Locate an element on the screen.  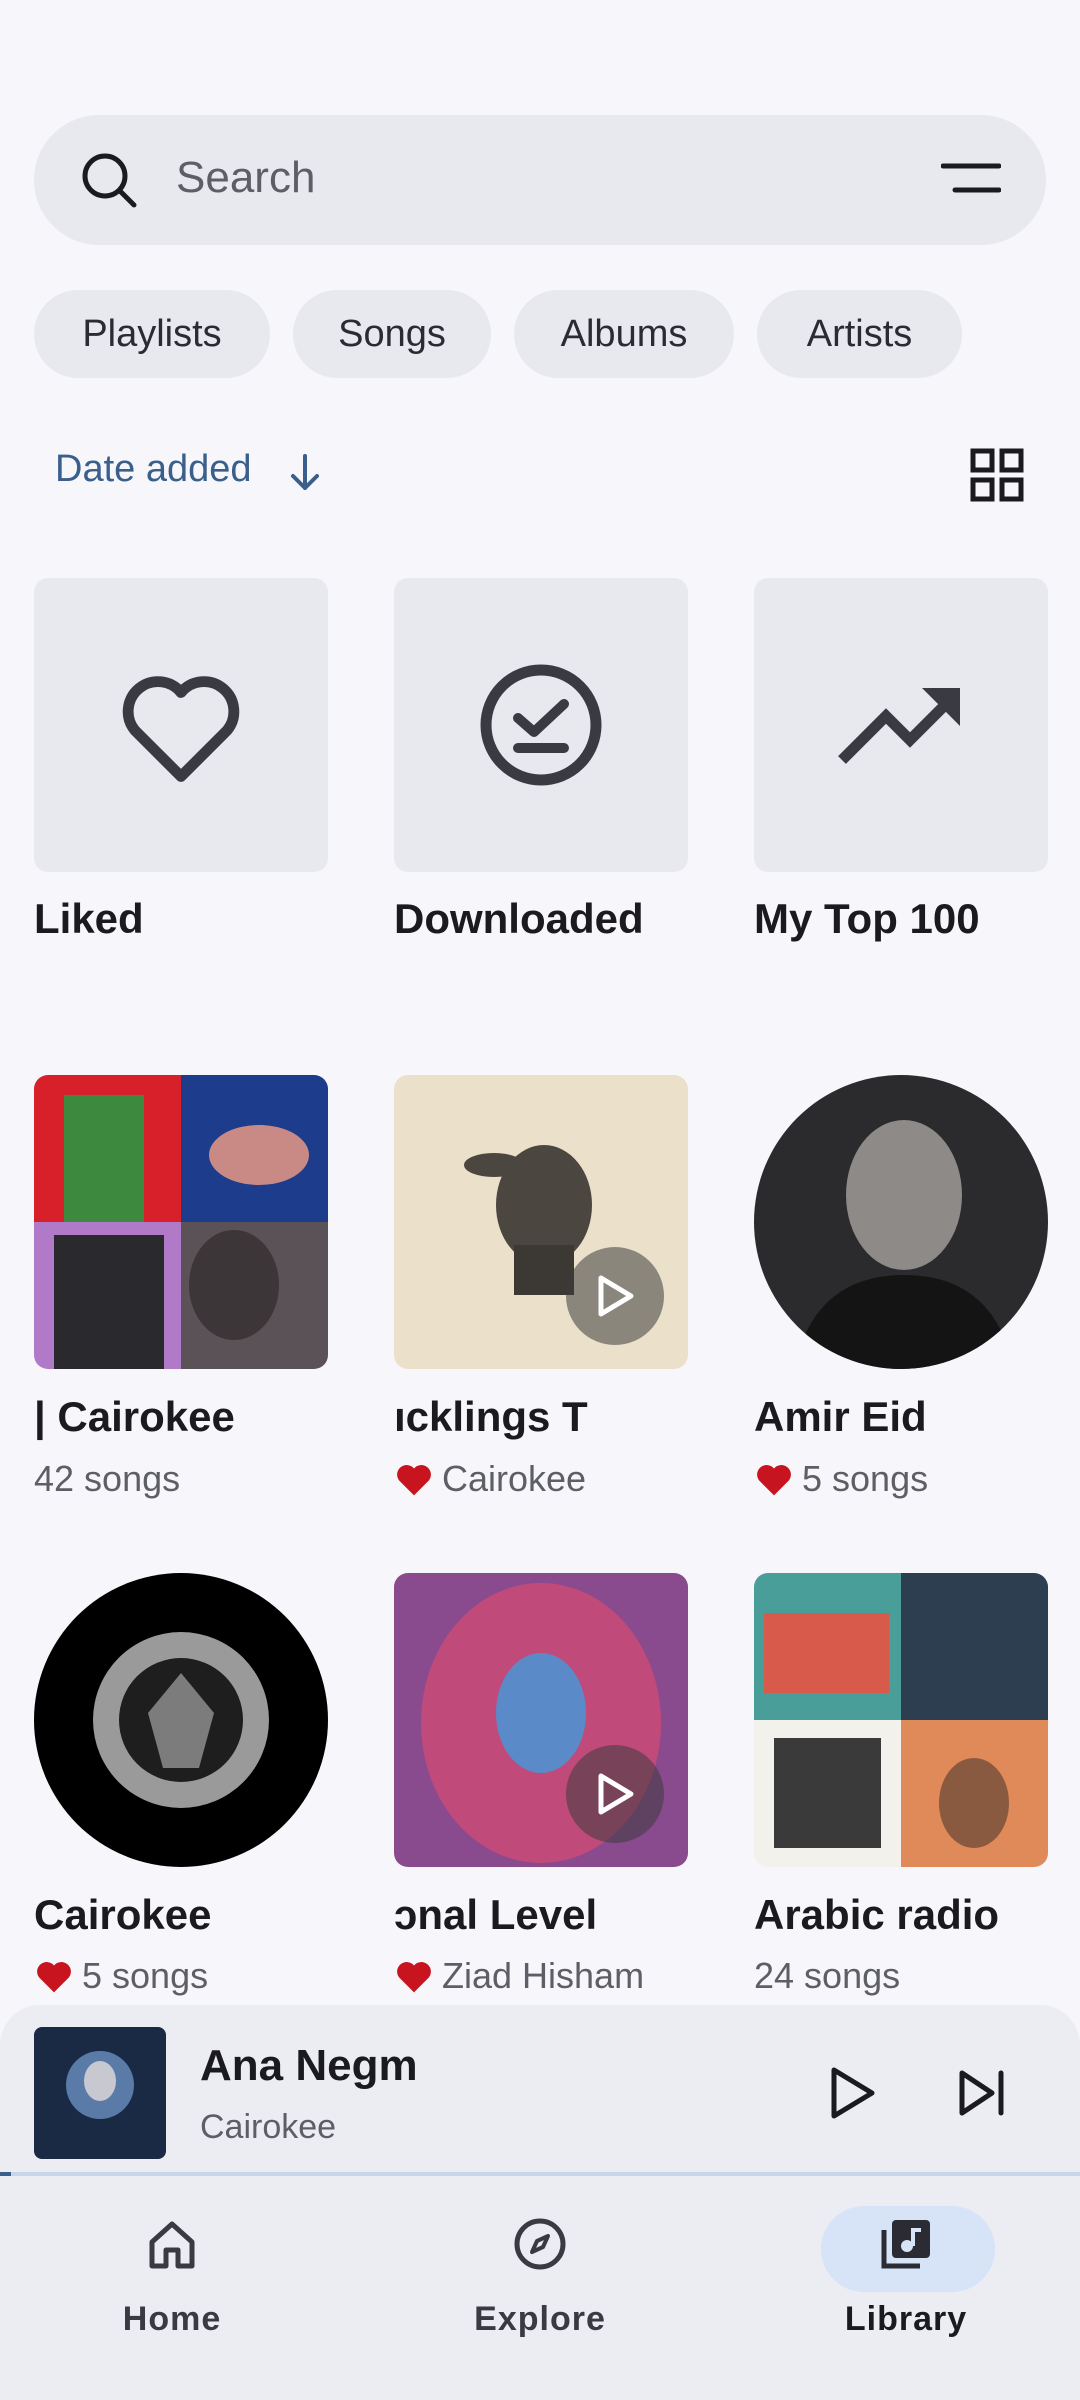
arrow-down-icon is located at coordinates (305, 472).